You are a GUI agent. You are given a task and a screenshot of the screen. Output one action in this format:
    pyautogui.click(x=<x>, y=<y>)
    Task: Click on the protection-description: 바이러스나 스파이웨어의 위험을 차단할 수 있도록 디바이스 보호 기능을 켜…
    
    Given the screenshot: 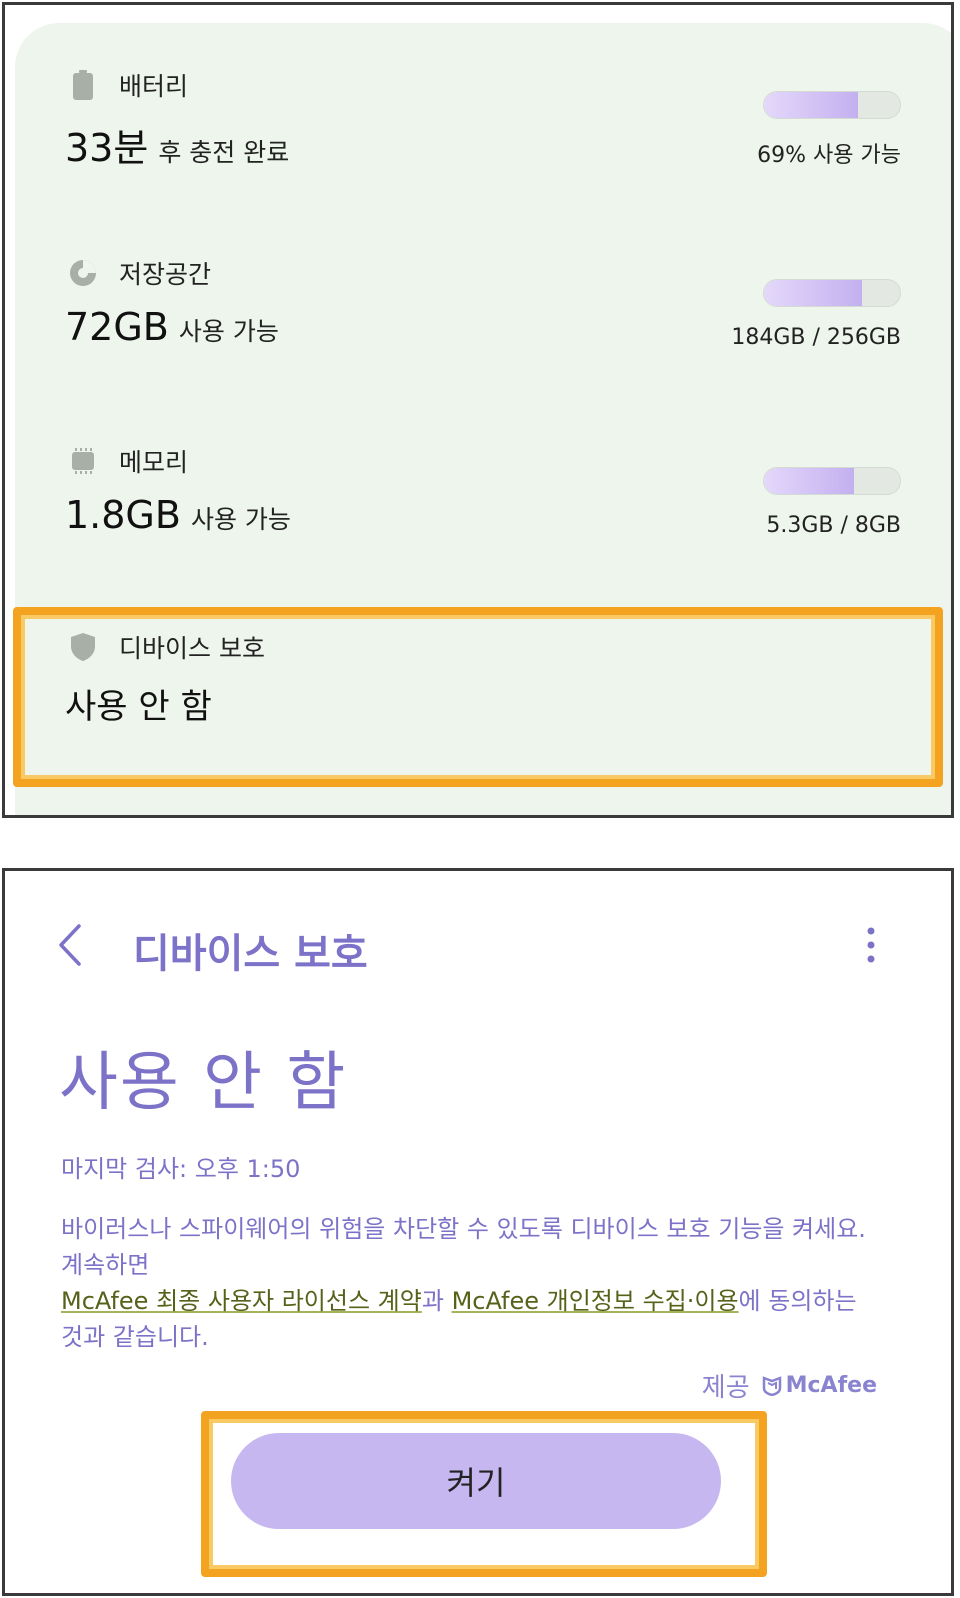 What is the action you would take?
    pyautogui.click(x=491, y=1283)
    